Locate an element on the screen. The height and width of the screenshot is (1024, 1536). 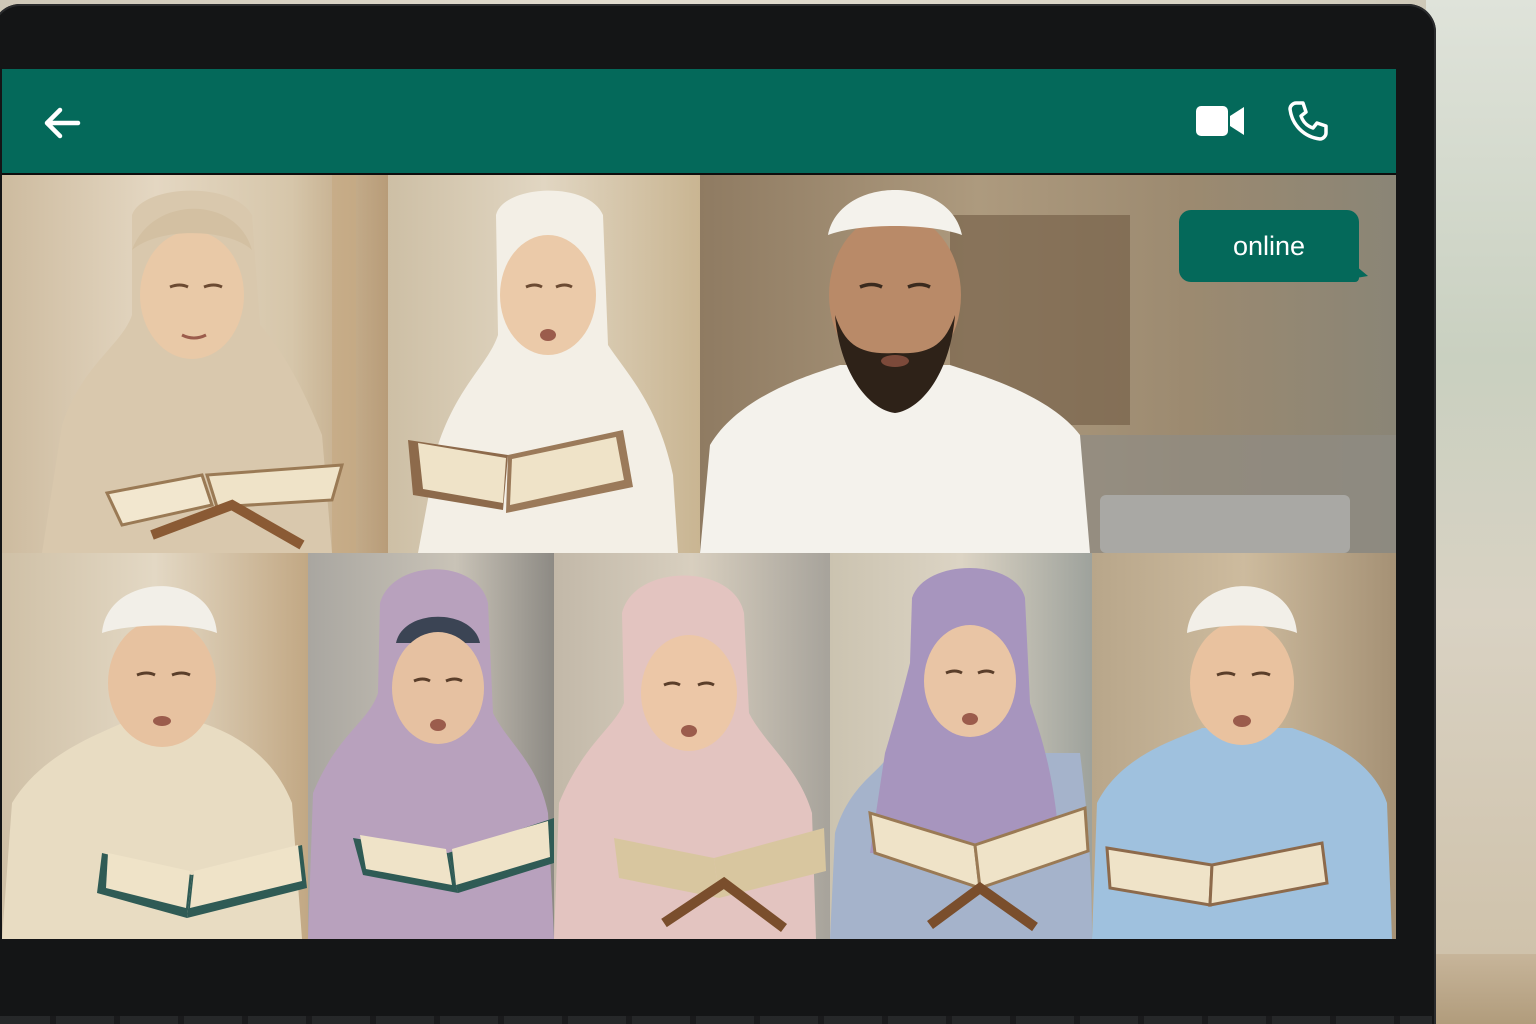
badge-tail is located at coordinates (1362, 272).